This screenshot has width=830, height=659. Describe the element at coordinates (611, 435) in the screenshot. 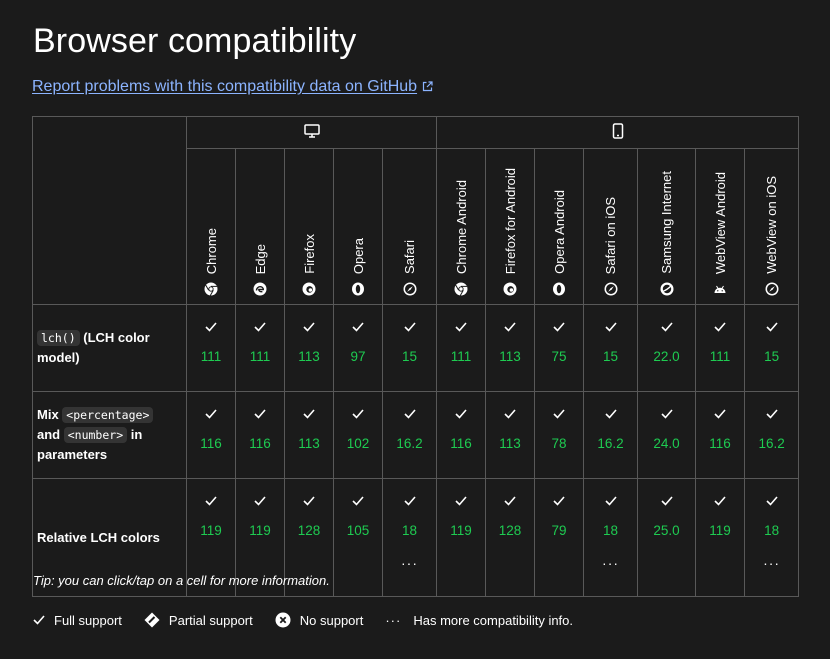

I see `support-cell-safari-on-ios: 16.2` at that location.